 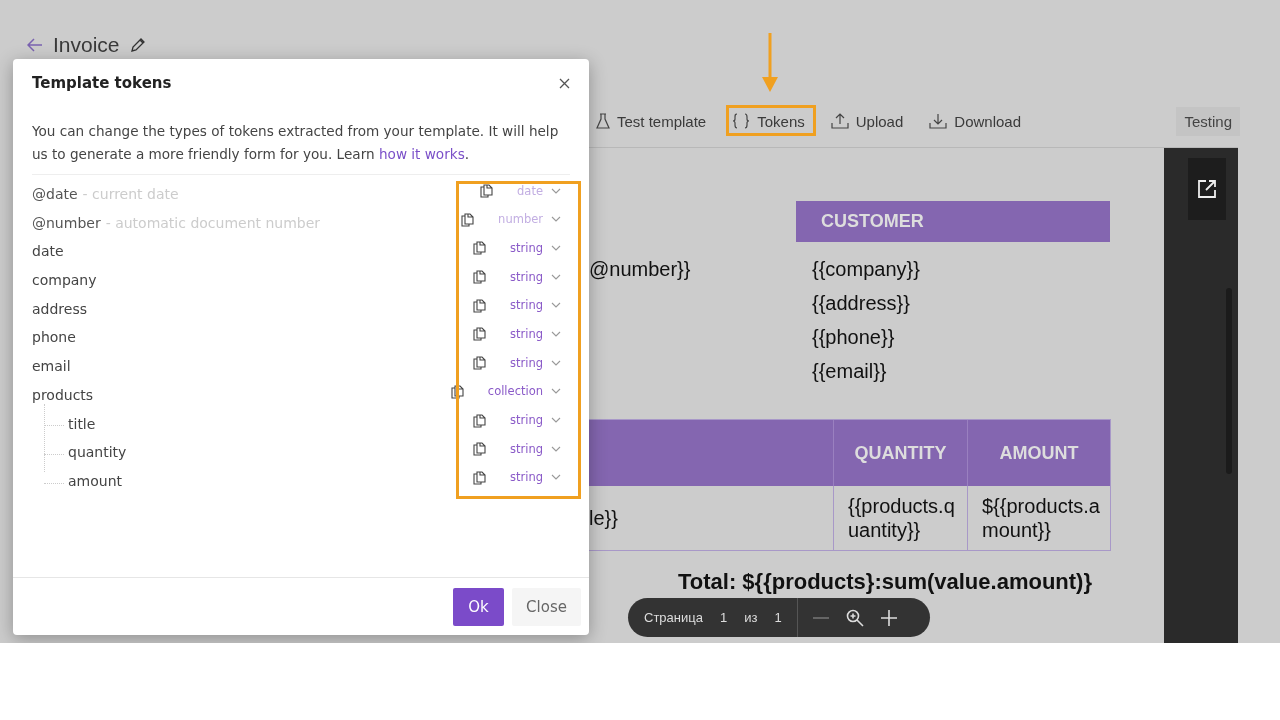 What do you see at coordinates (778, 617) in the screenshot?
I see `page-count: 1` at bounding box center [778, 617].